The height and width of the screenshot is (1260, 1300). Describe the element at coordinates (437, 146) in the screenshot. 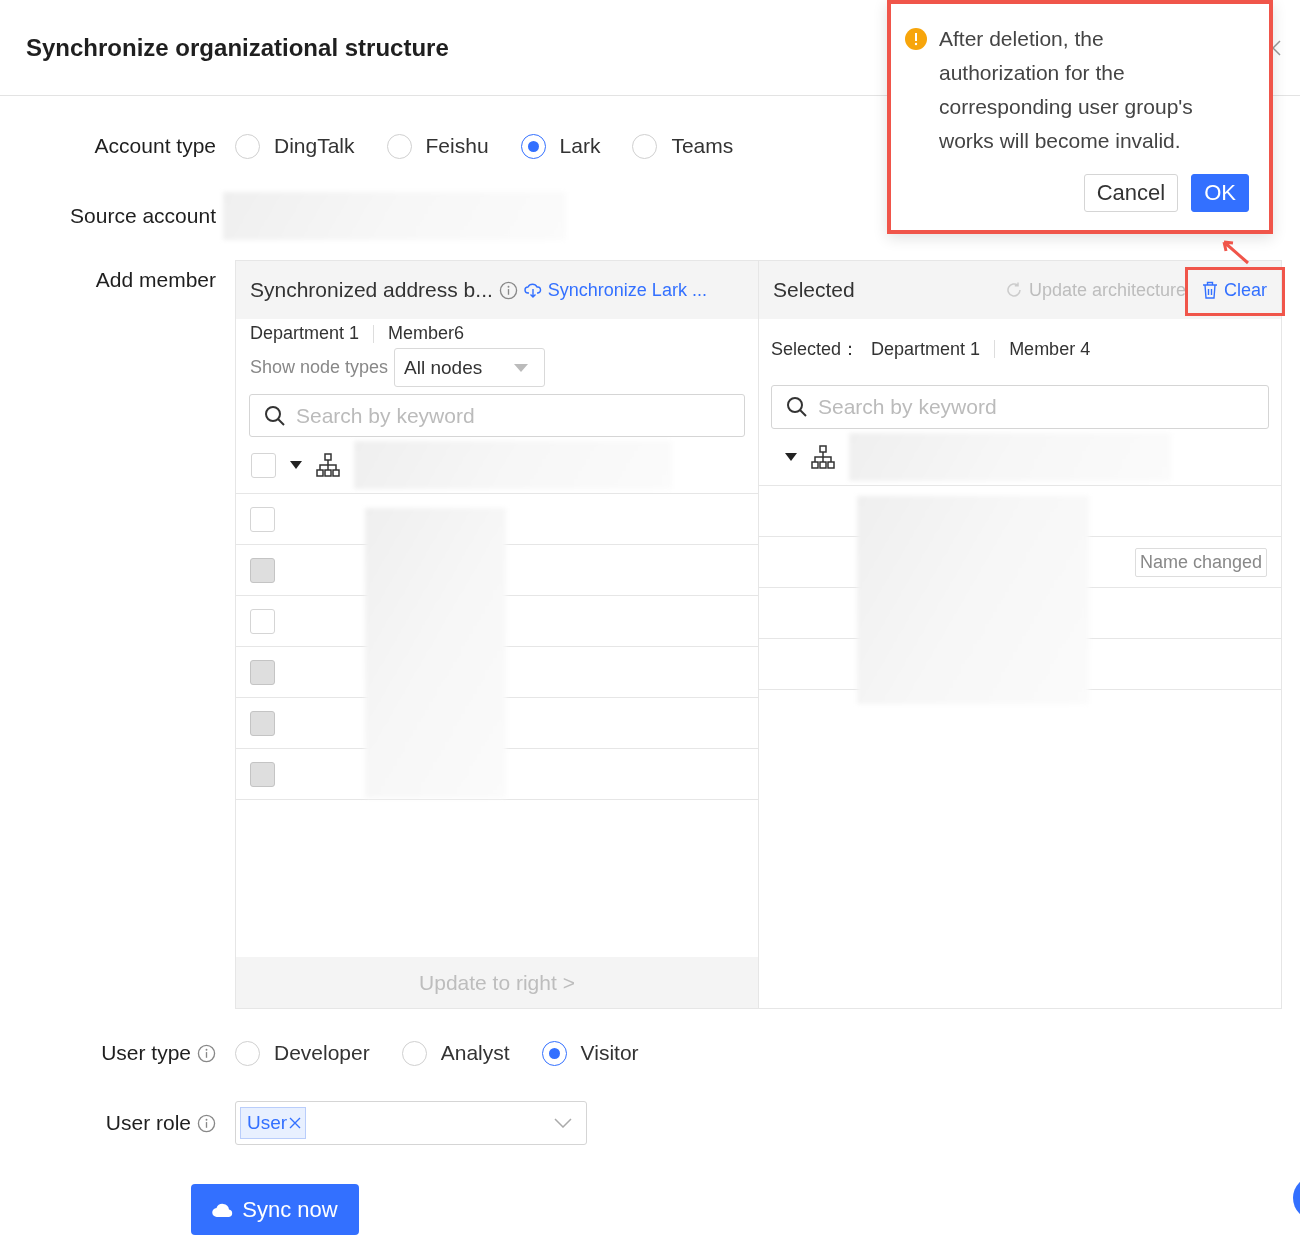

I see `radio-option: Feishu` at that location.